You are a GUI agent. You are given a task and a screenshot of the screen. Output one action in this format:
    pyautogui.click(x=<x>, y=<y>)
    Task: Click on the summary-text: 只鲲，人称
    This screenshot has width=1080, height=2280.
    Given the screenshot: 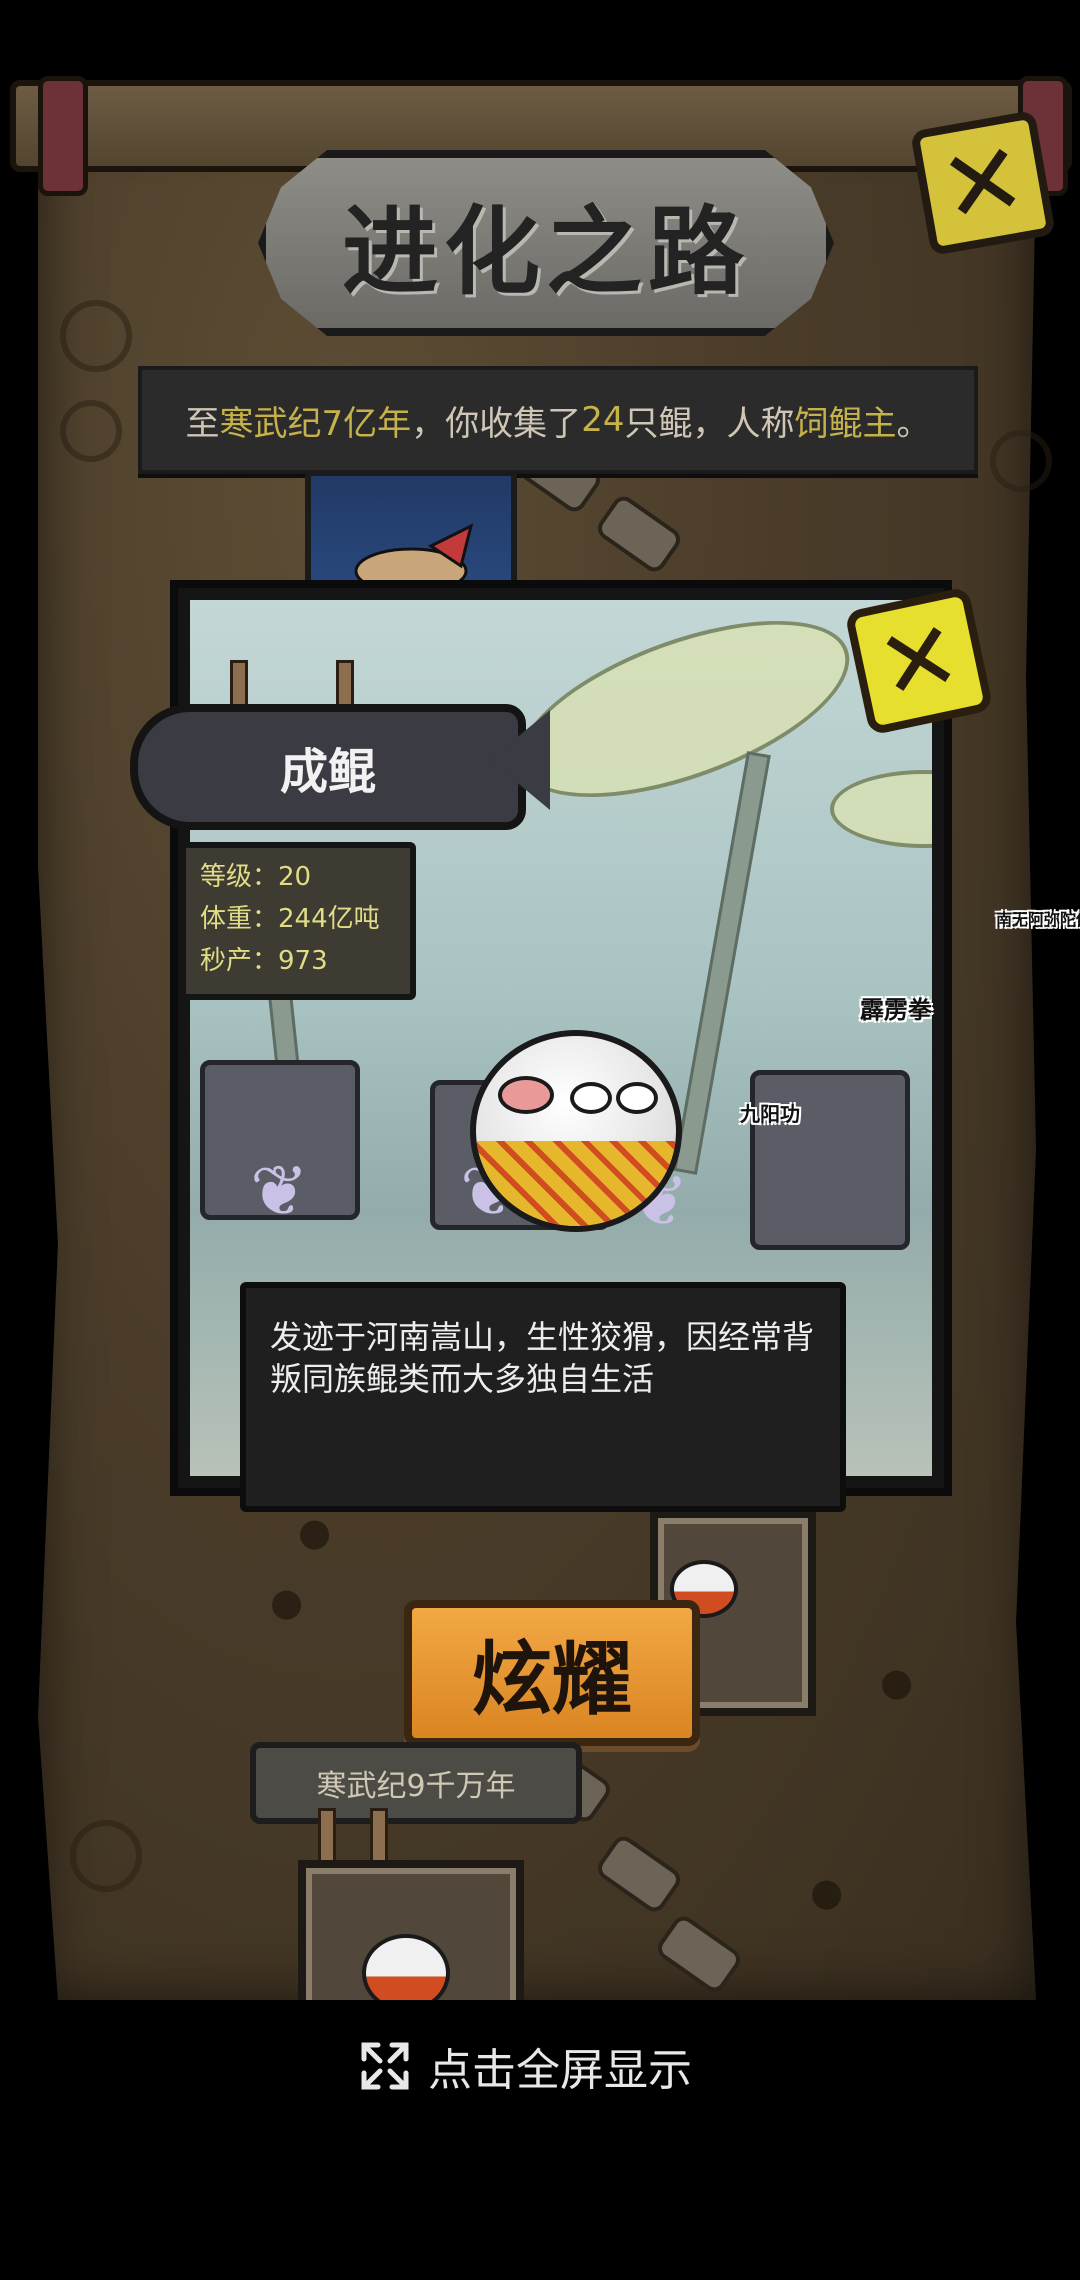 What is the action you would take?
    pyautogui.click(x=709, y=423)
    